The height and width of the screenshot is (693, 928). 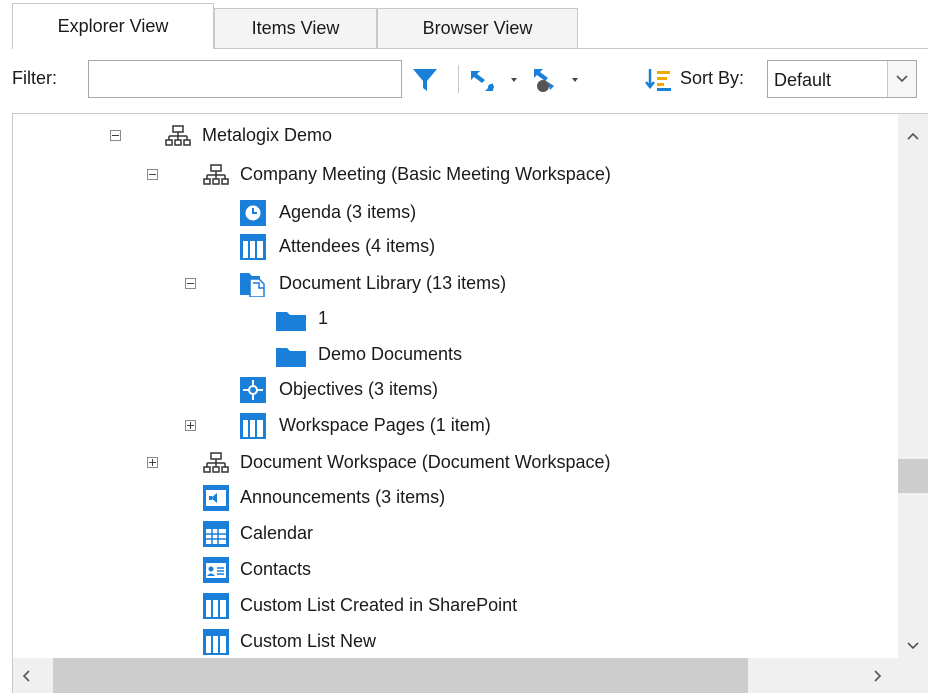 I want to click on sort-icon, so click(x=659, y=80).